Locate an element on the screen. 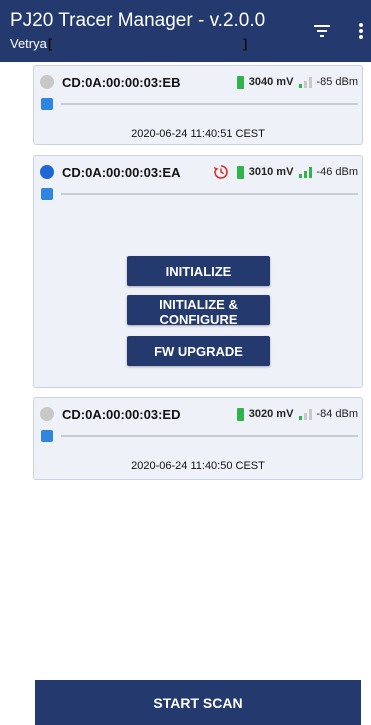  status-dot-active is located at coordinates (47, 172).